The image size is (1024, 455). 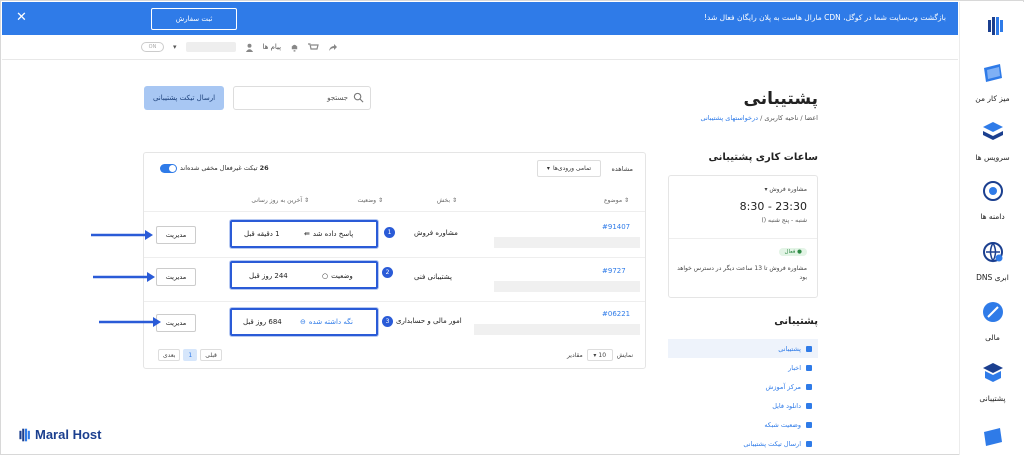 I want to click on brand-logo-icon, so click(x=996, y=26).